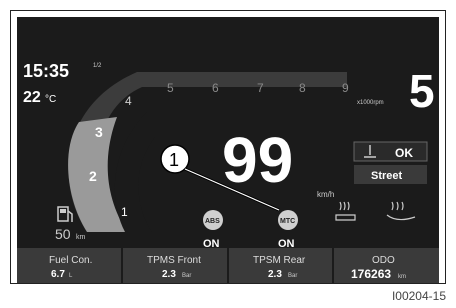 Image resolution: width=456 pixels, height=308 pixels. I want to click on tach-number-1: 1, so click(124, 212).